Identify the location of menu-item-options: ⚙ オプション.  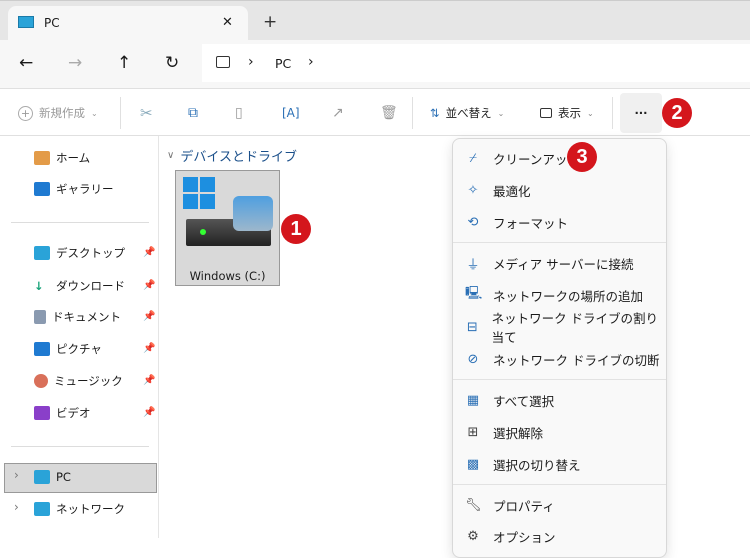
(510, 536).